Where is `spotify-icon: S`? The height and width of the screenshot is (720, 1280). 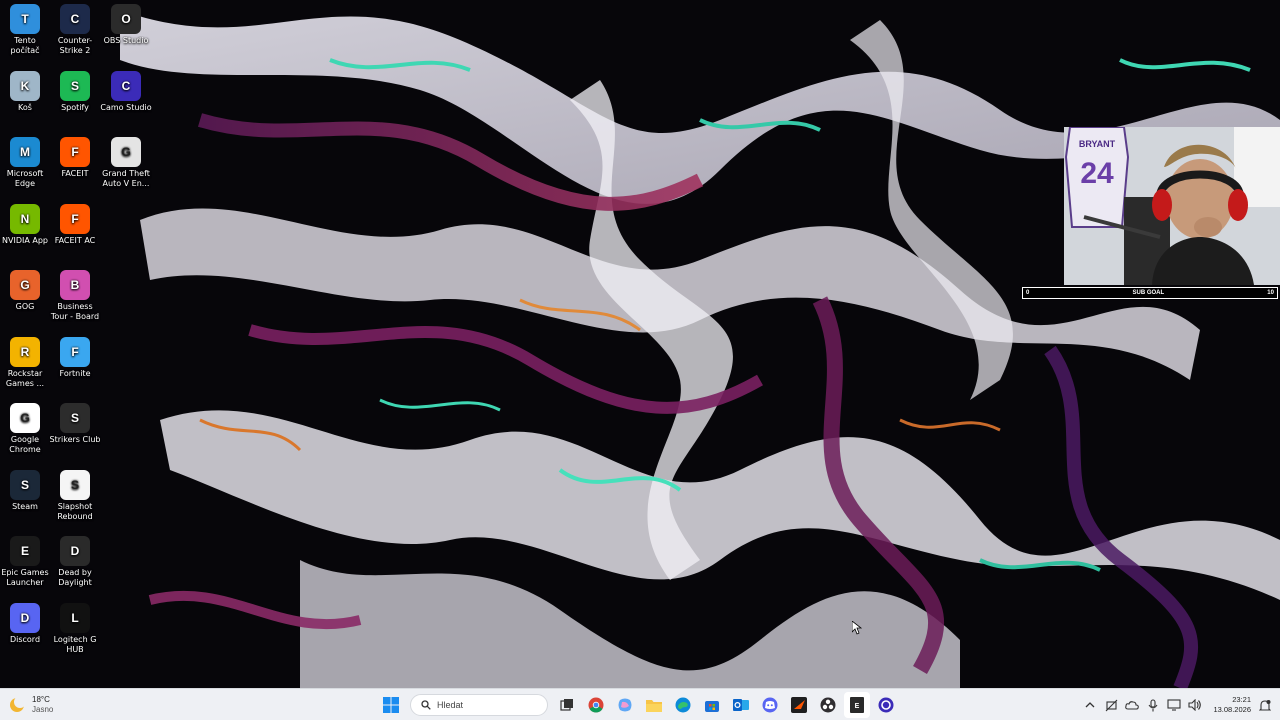 spotify-icon: S is located at coordinates (75, 85).